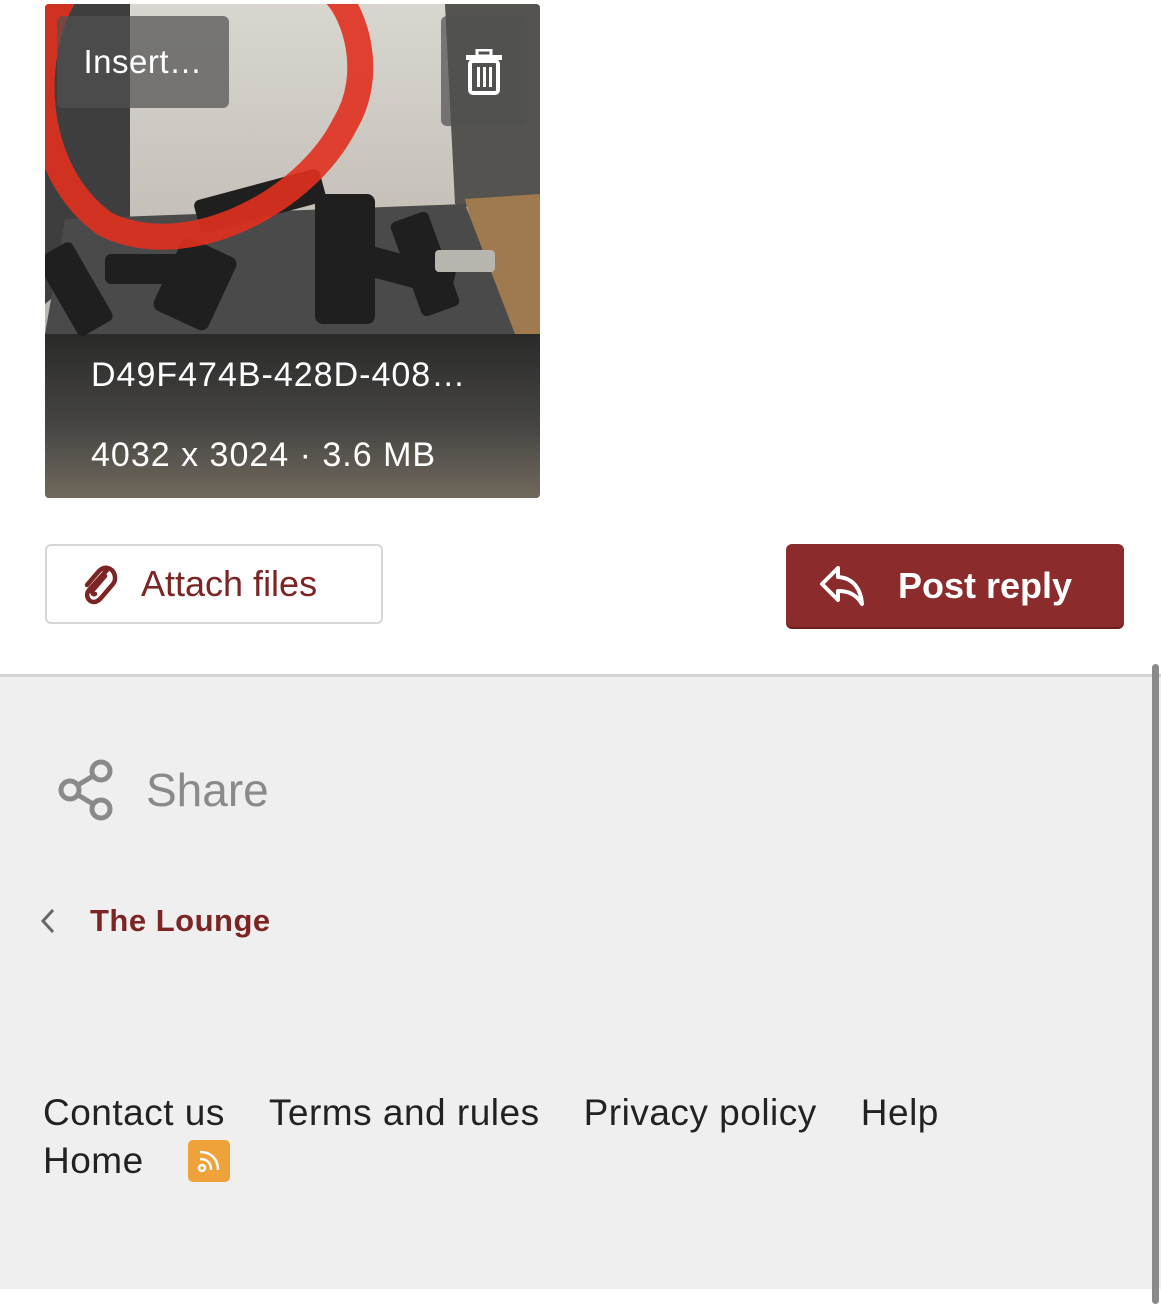 This screenshot has width=1161, height=1304. Describe the element at coordinates (700, 1113) in the screenshot. I see `footer-link-privacy: Privacy policy` at that location.